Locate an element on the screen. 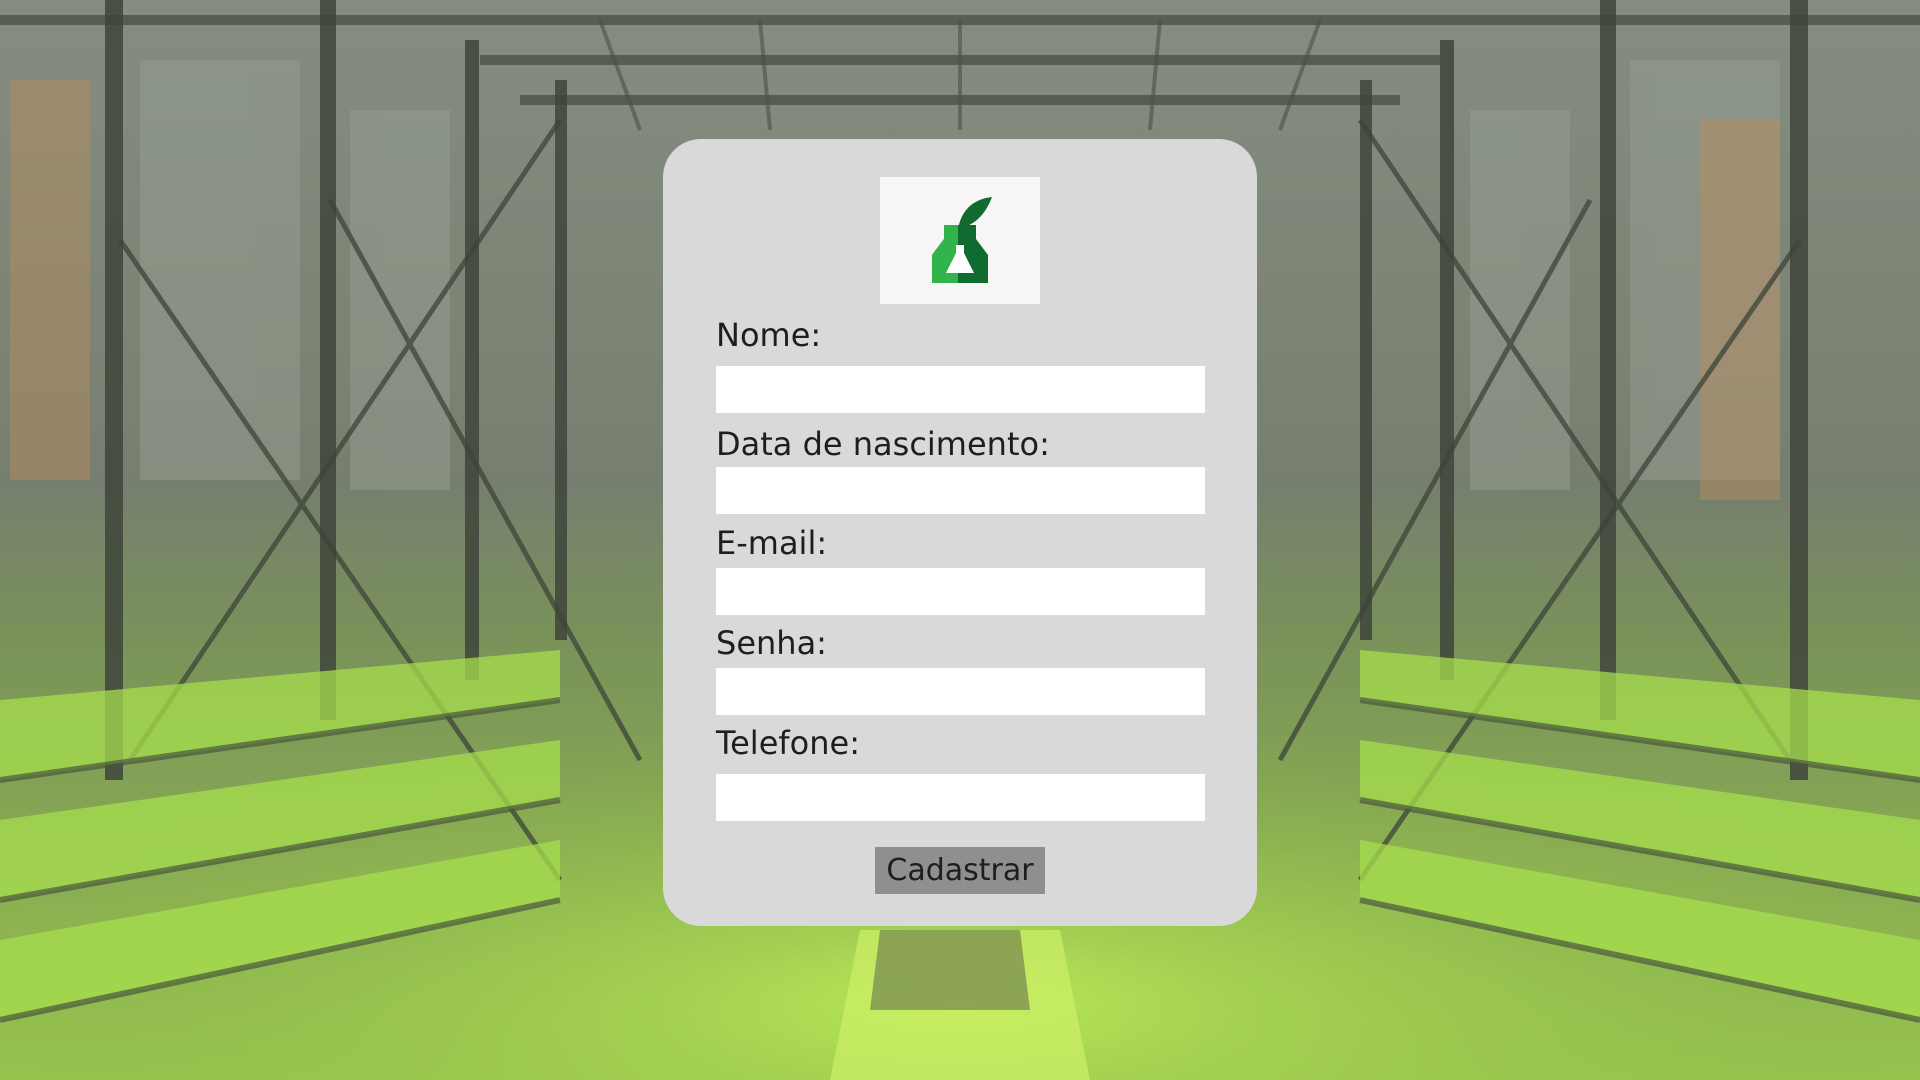  email-input is located at coordinates (960, 591).